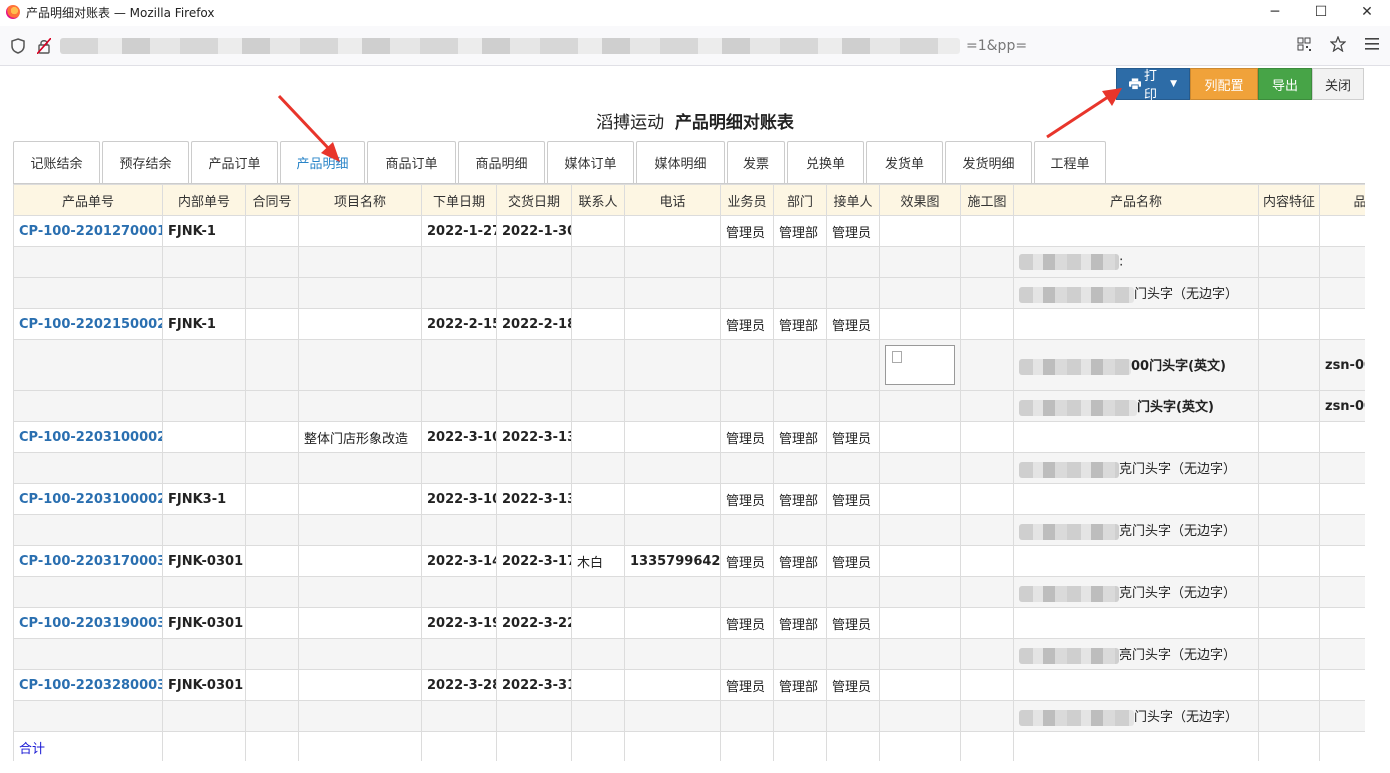  I want to click on table-row: 门头字(英文) zsn-00, so click(689, 406).